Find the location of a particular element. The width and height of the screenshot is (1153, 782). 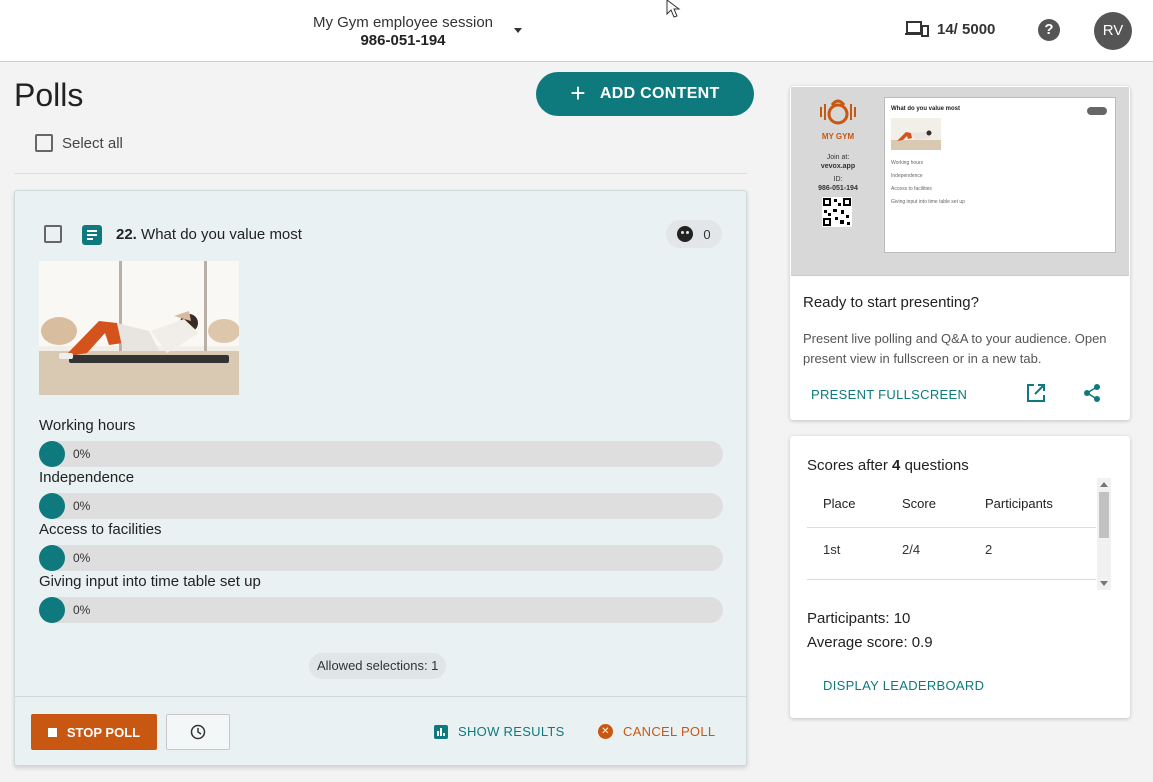

show-results-button: SHOW RESULTS is located at coordinates (499, 731).